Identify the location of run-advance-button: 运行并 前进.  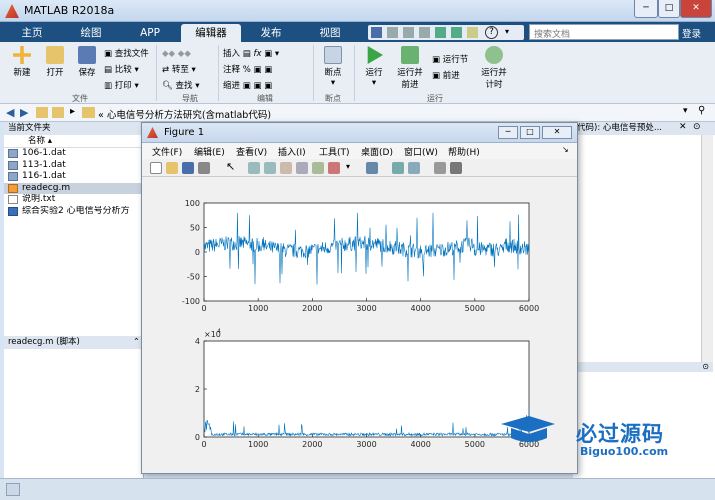
(410, 68).